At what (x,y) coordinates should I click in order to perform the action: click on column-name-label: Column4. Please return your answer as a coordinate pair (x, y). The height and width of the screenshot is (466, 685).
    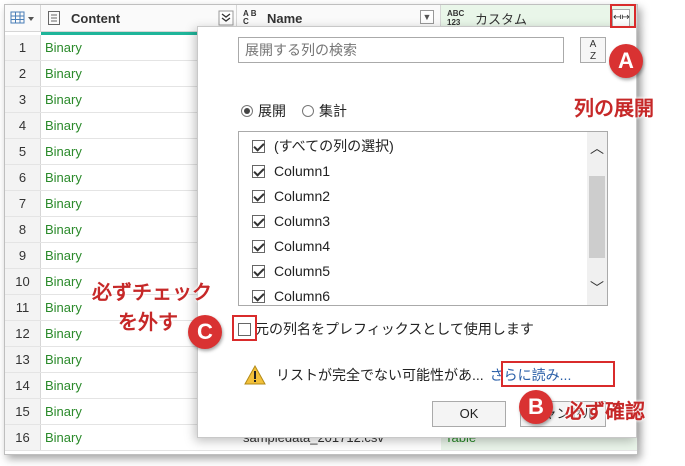
    Looking at the image, I should click on (302, 246).